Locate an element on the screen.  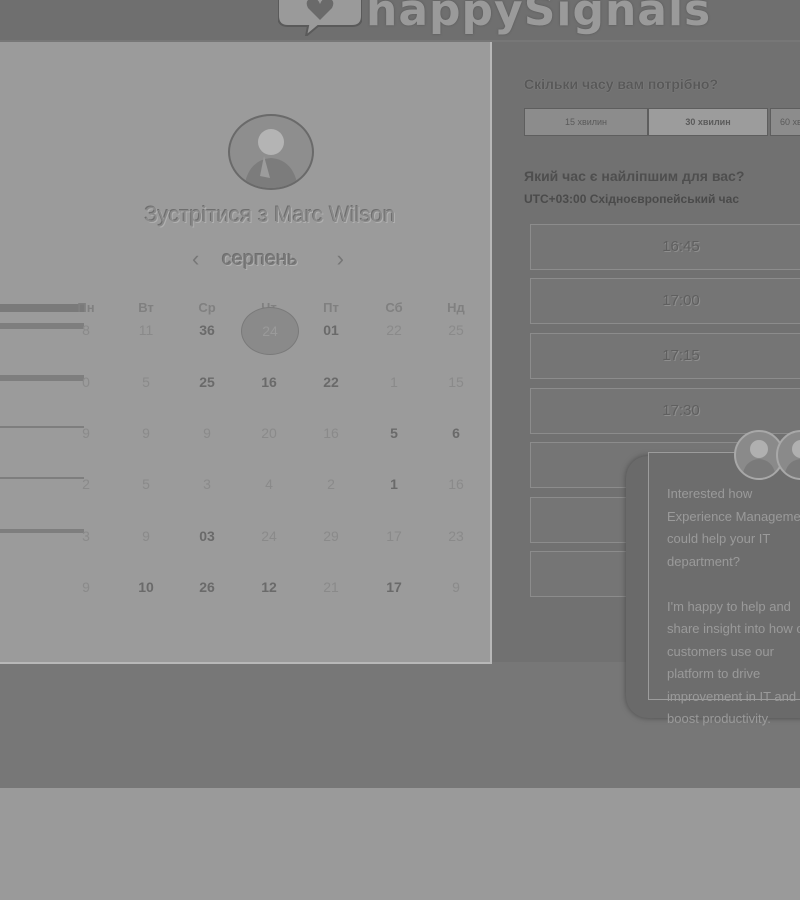
calendar-day: 26 is located at coordinates (207, 587).